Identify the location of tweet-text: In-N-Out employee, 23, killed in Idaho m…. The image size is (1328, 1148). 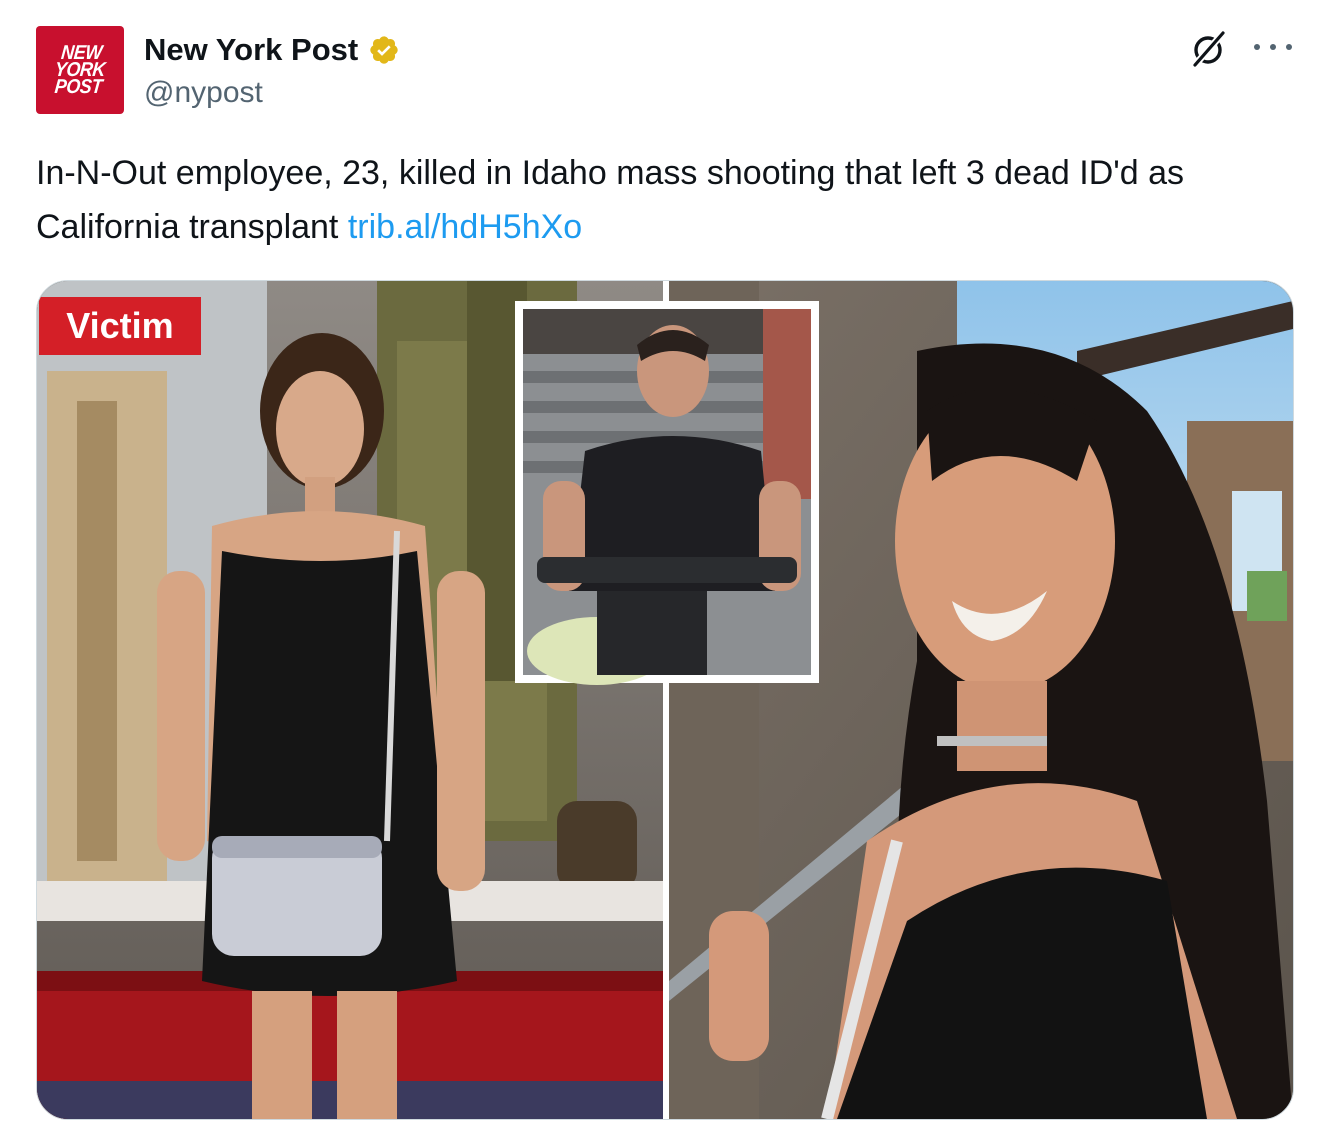
(666, 200).